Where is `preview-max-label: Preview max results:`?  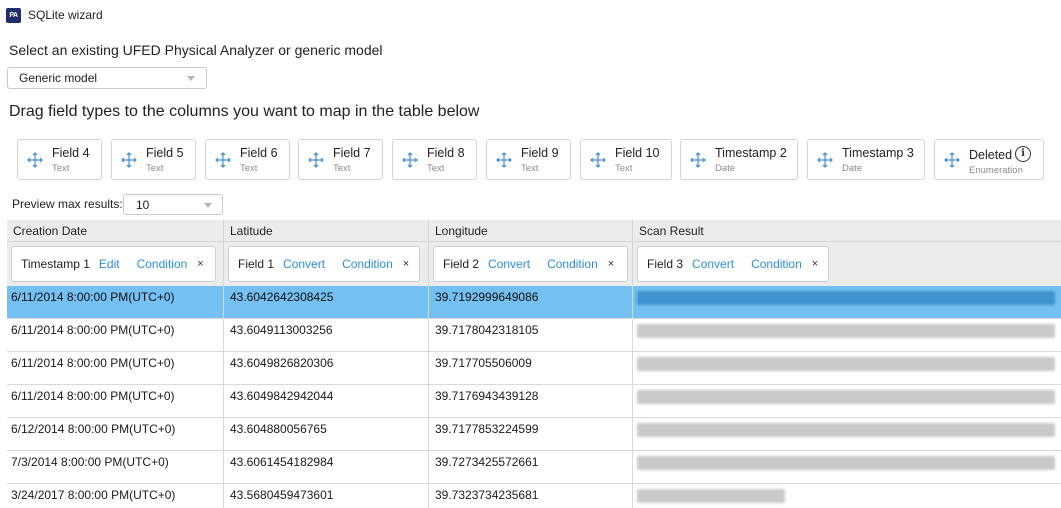 preview-max-label: Preview max results: is located at coordinates (67, 204).